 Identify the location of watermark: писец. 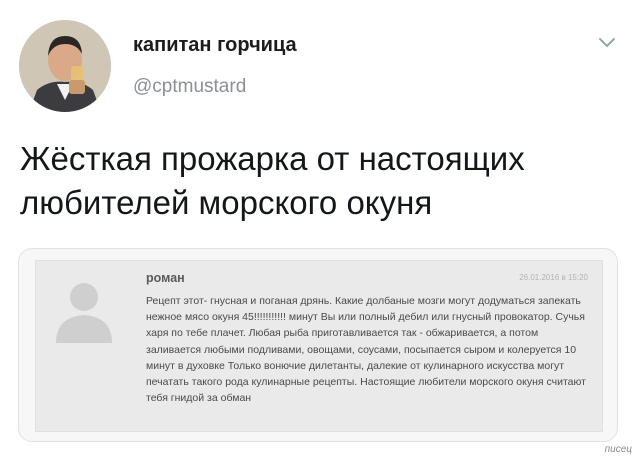
(618, 449).